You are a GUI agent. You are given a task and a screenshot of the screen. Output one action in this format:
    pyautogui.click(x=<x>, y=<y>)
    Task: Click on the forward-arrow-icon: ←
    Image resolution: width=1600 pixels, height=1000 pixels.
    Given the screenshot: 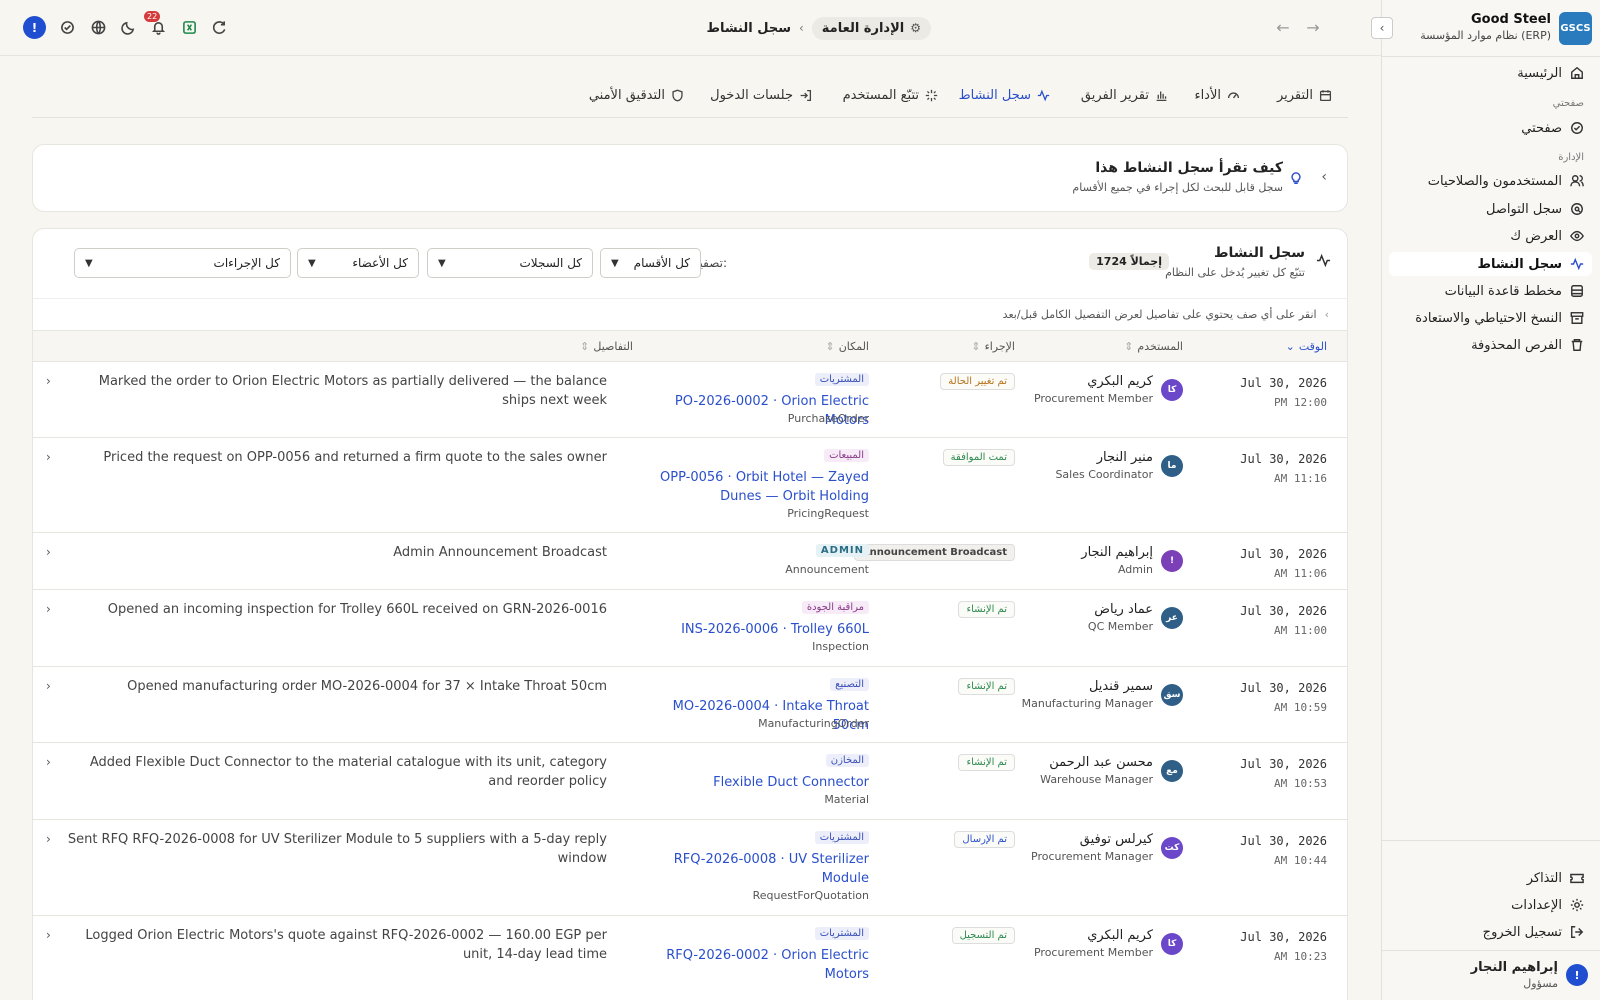 What is the action you would take?
    pyautogui.click(x=1283, y=27)
    